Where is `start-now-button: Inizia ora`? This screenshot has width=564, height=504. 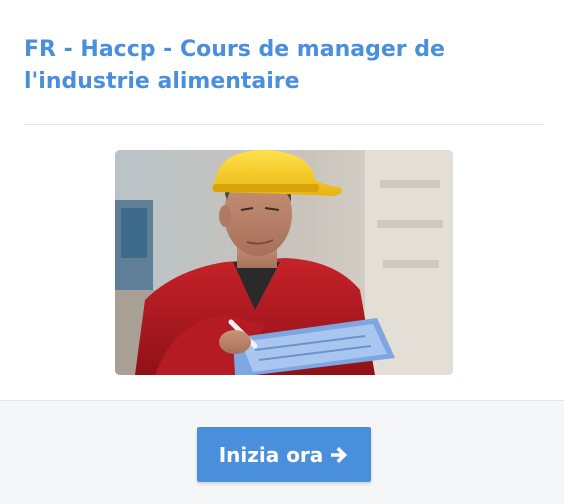
start-now-button: Inizia ora is located at coordinates (284, 454).